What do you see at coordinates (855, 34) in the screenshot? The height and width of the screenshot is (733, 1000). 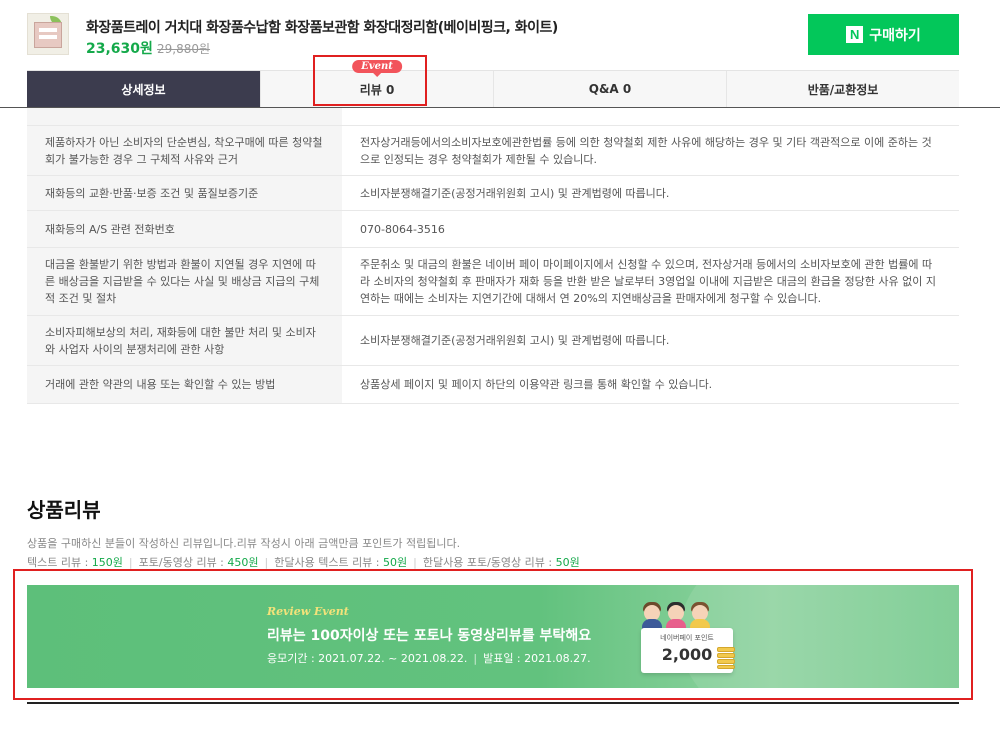 I see `naver-pay-icon: N` at bounding box center [855, 34].